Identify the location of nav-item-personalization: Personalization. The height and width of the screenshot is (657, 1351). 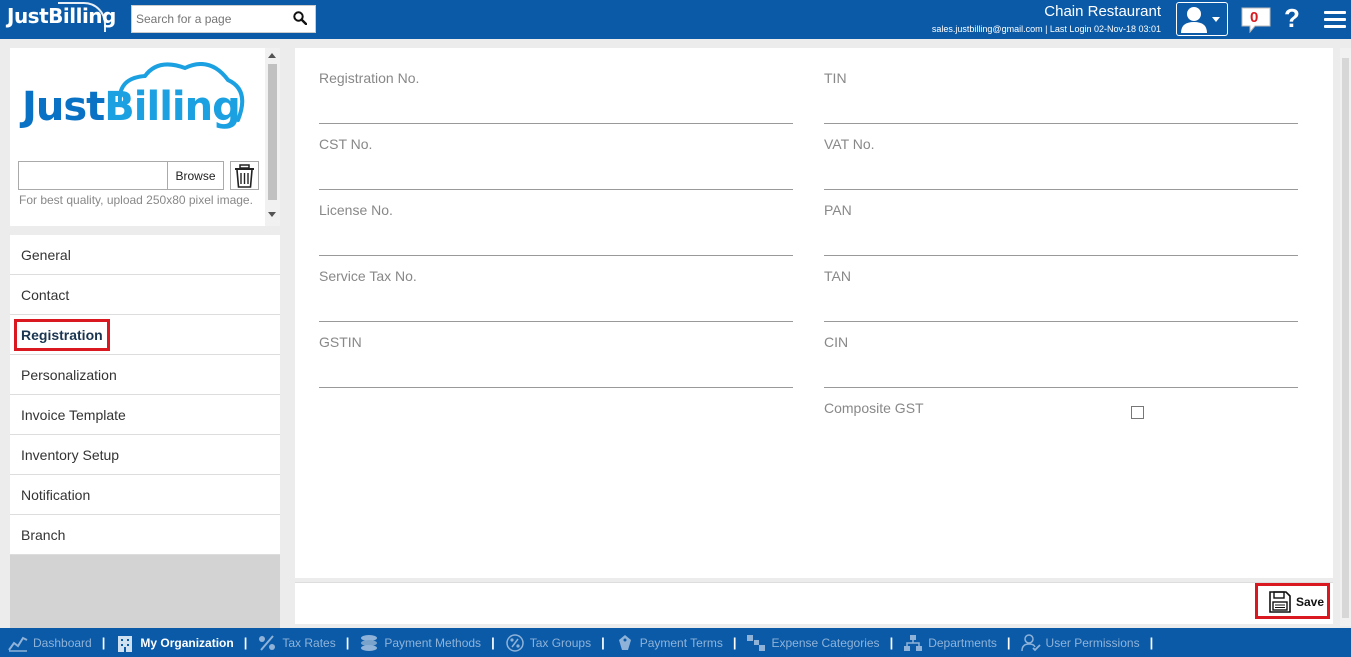
(145, 375).